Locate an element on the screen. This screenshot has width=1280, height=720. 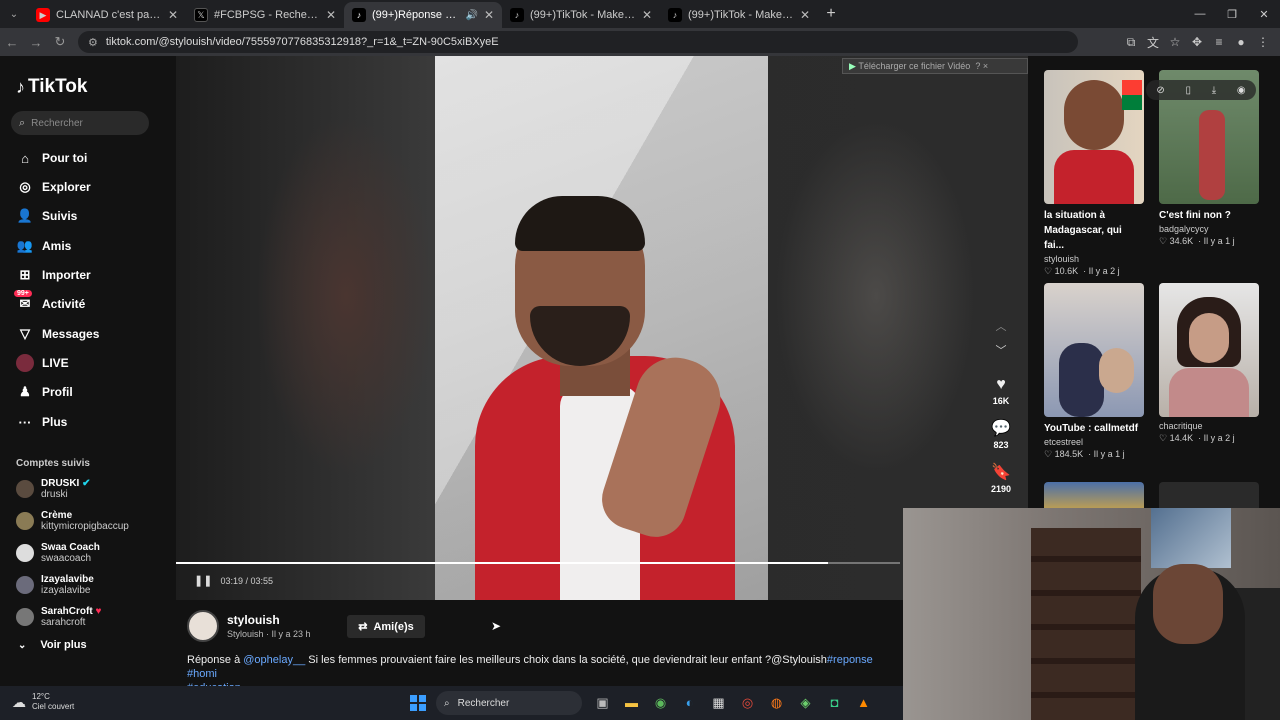
media-icon: ≡ is located at coordinates (1219, 42).